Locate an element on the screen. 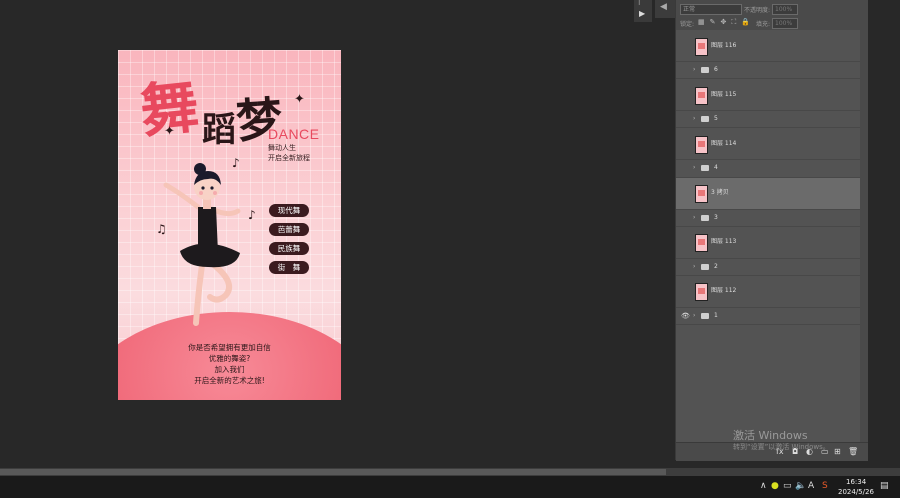 The height and width of the screenshot is (498, 900). opacity-input: 100% is located at coordinates (785, 9).